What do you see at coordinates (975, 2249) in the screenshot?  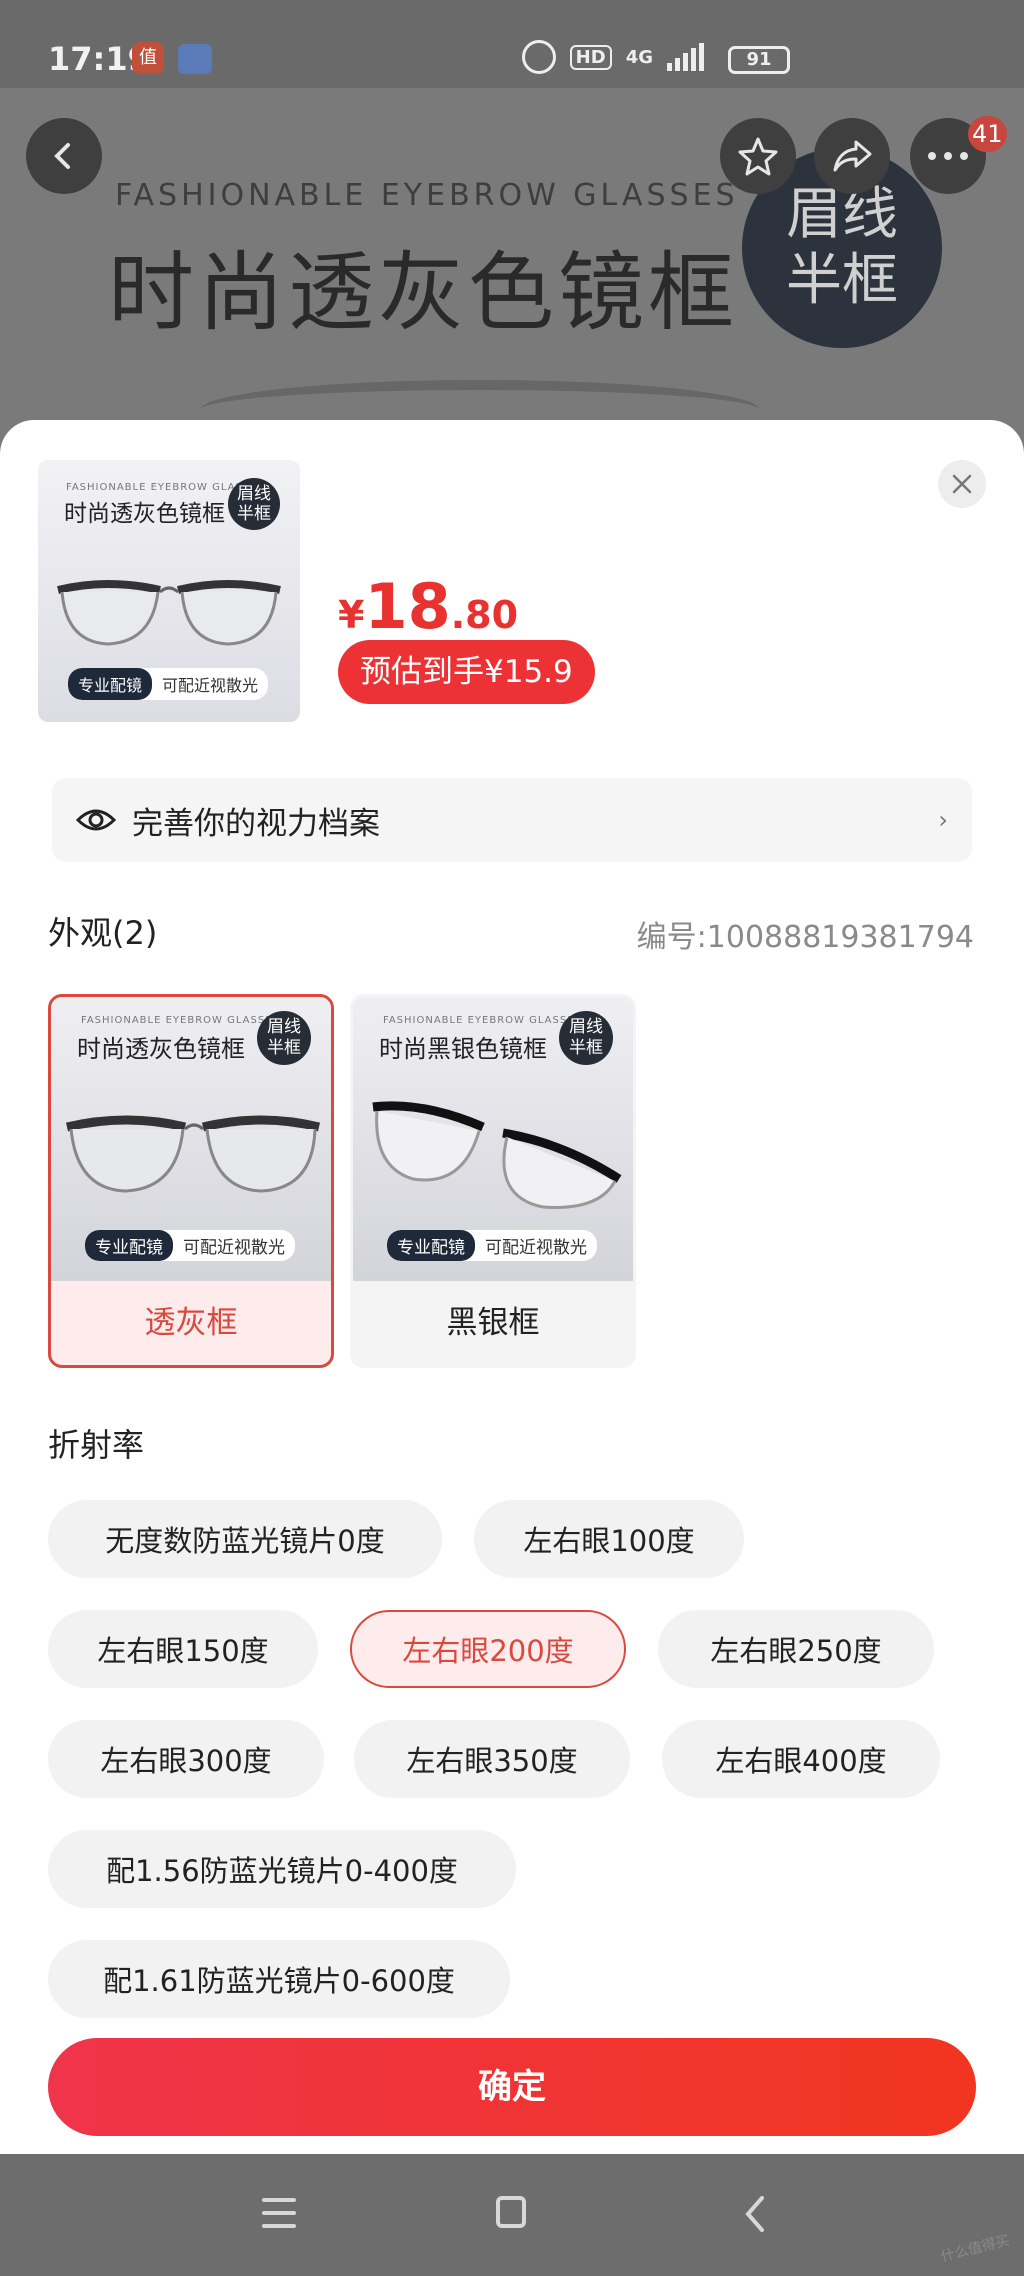 I see `watermark: 什么值得买` at bounding box center [975, 2249].